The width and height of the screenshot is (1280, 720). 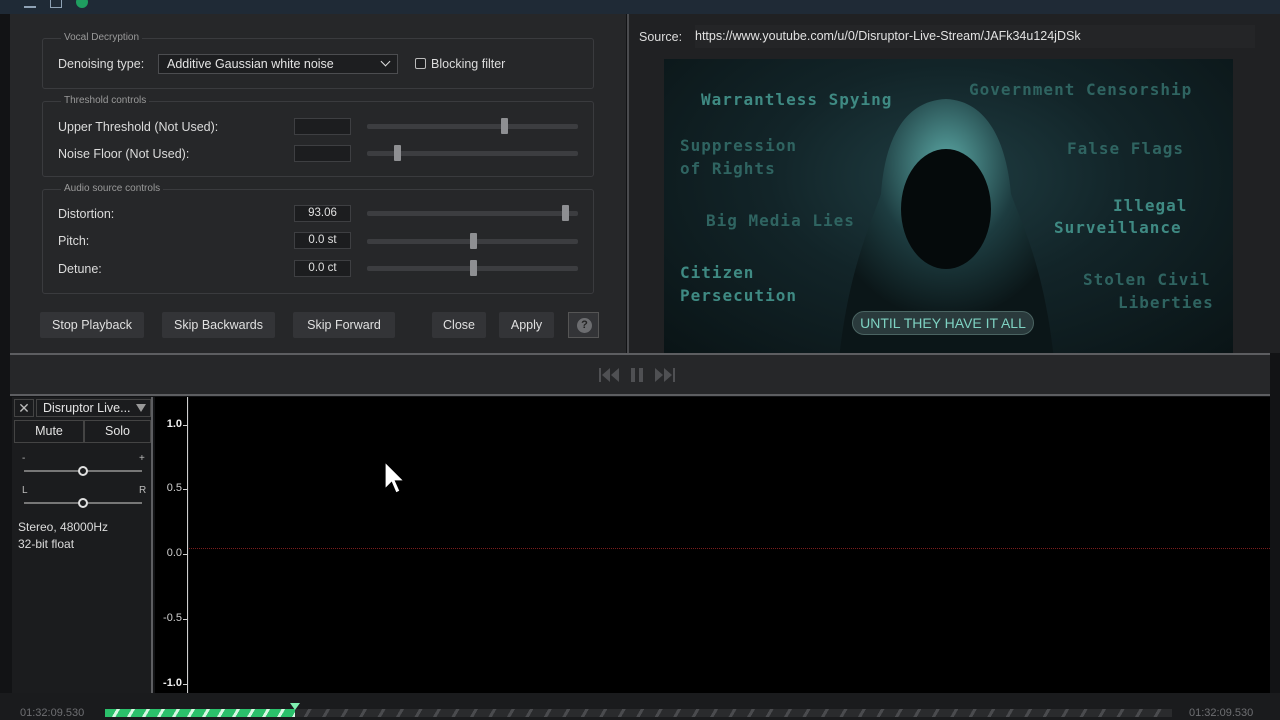 What do you see at coordinates (124, 154) in the screenshot?
I see `noise-floor-label: Noise Floor (Not Used):` at bounding box center [124, 154].